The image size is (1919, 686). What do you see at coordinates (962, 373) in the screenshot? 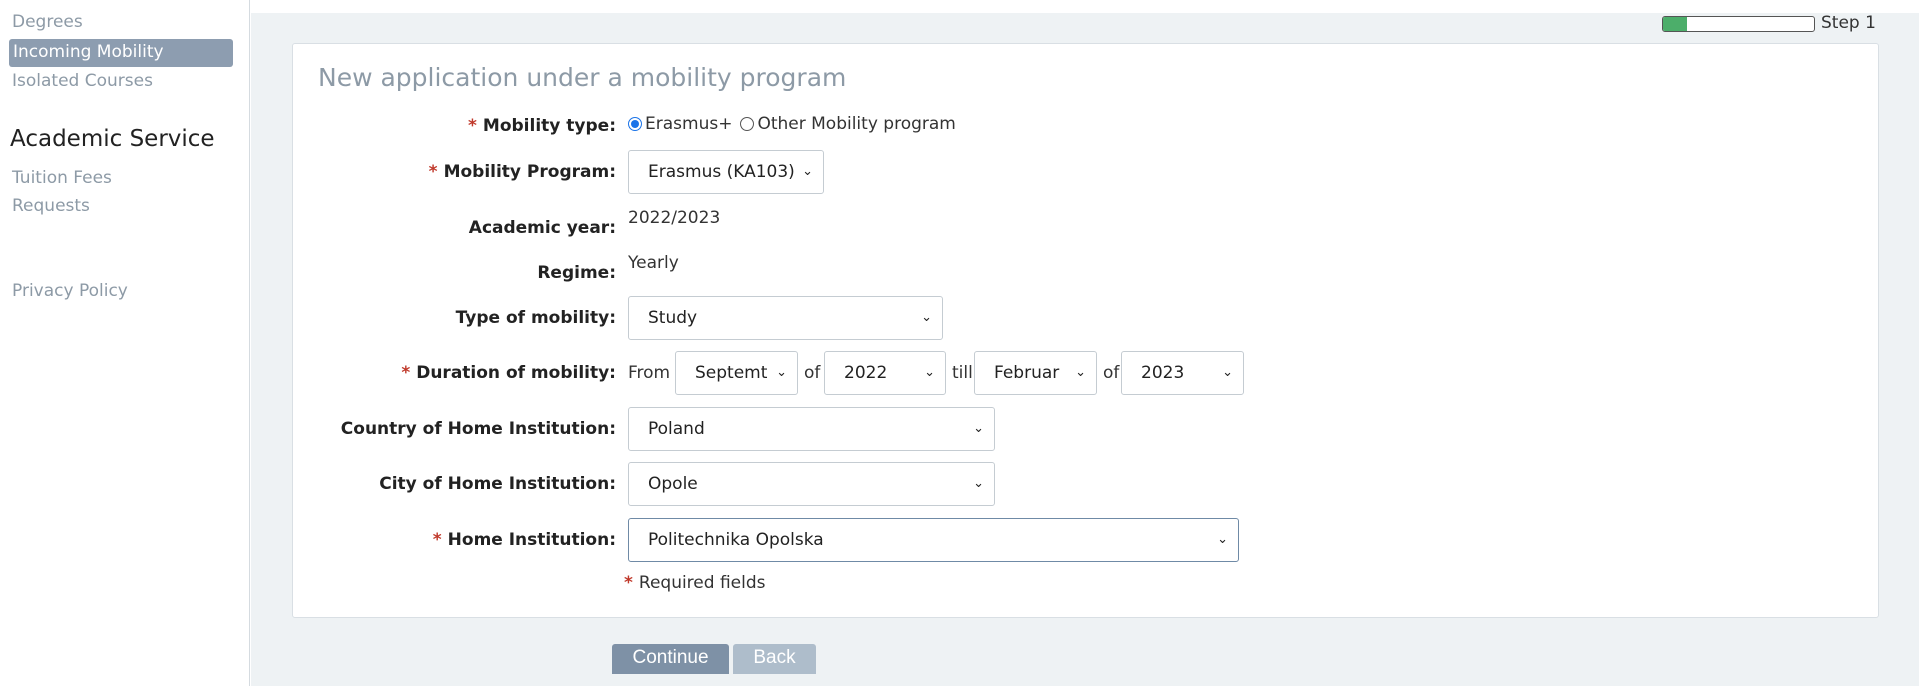
I see `duration-till-text: till` at bounding box center [962, 373].